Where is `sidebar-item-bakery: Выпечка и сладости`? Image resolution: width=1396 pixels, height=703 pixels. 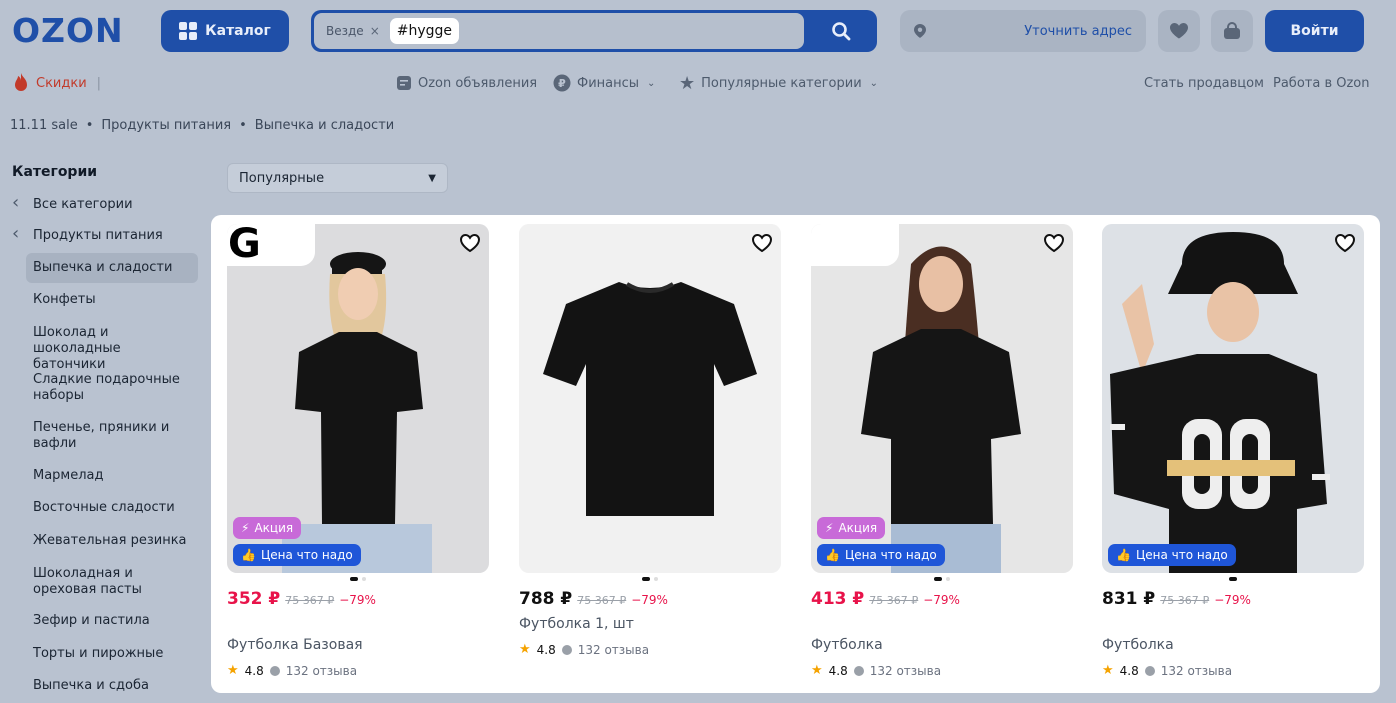 sidebar-item-bakery: Выпечка и сладости is located at coordinates (113, 268).